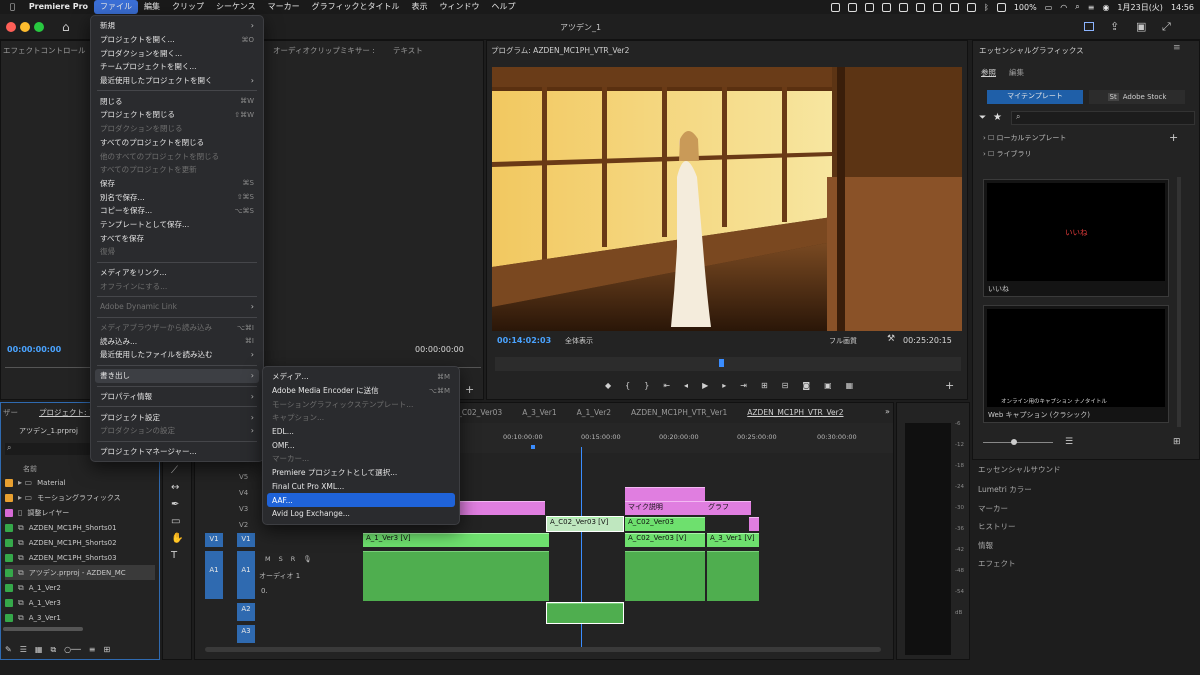 The height and width of the screenshot is (675, 1200). I want to click on tab-seq-3: A_1_Ver2, so click(594, 412).